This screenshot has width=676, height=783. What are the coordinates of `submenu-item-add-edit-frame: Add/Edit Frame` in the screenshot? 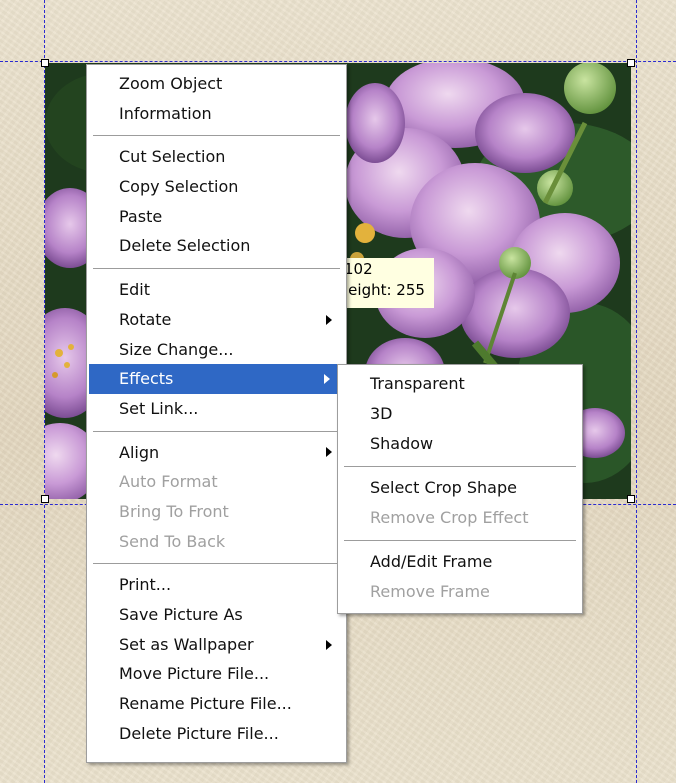 It's located at (460, 562).